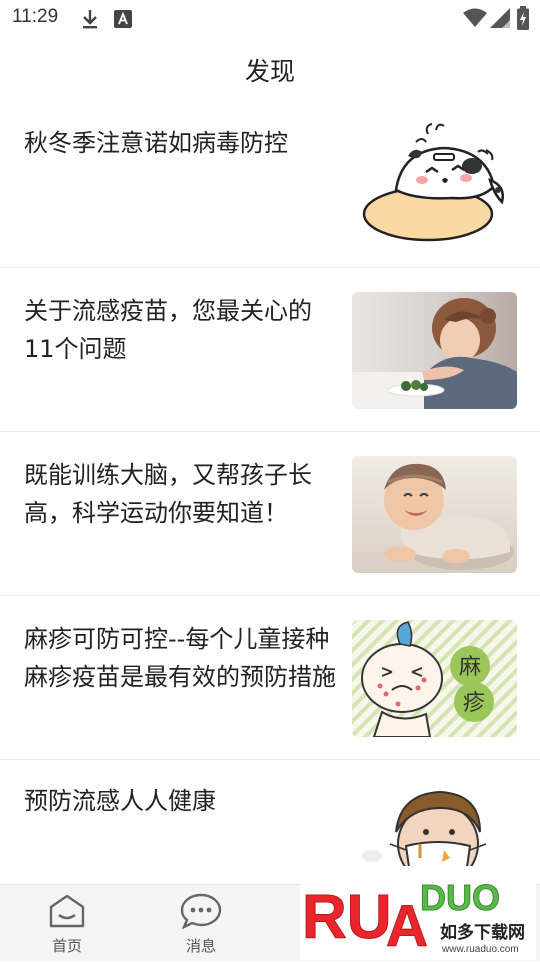  I want to click on nav-messages: 消息, so click(201, 924).